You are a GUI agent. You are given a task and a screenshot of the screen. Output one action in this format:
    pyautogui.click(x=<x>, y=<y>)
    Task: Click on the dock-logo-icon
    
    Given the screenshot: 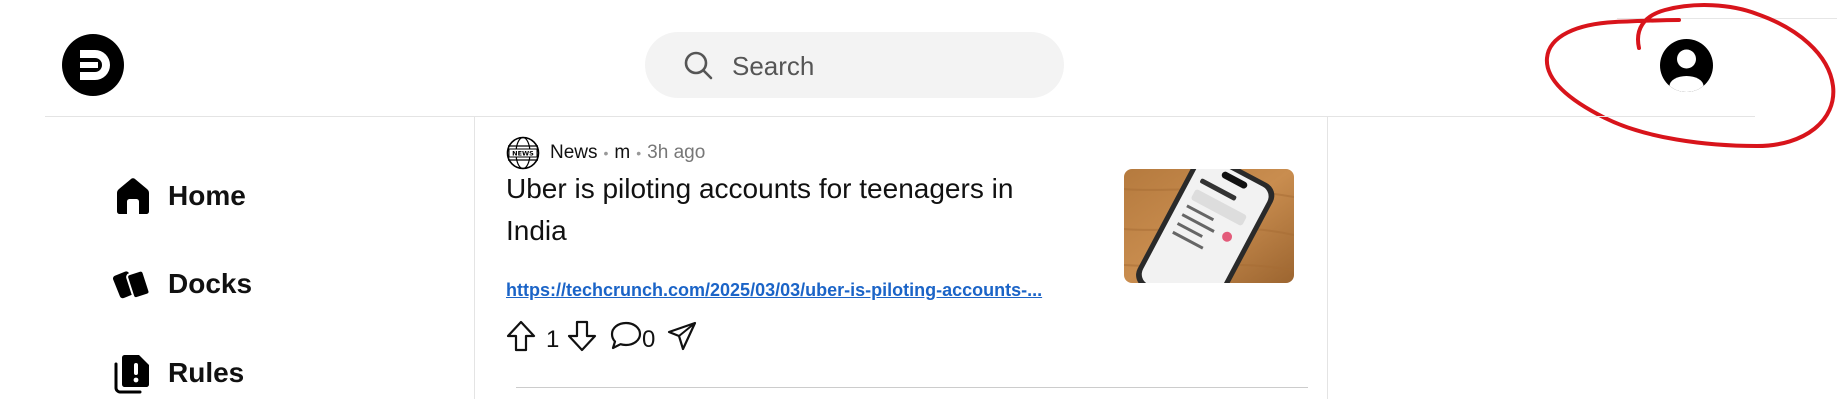 What is the action you would take?
    pyautogui.click(x=93, y=65)
    